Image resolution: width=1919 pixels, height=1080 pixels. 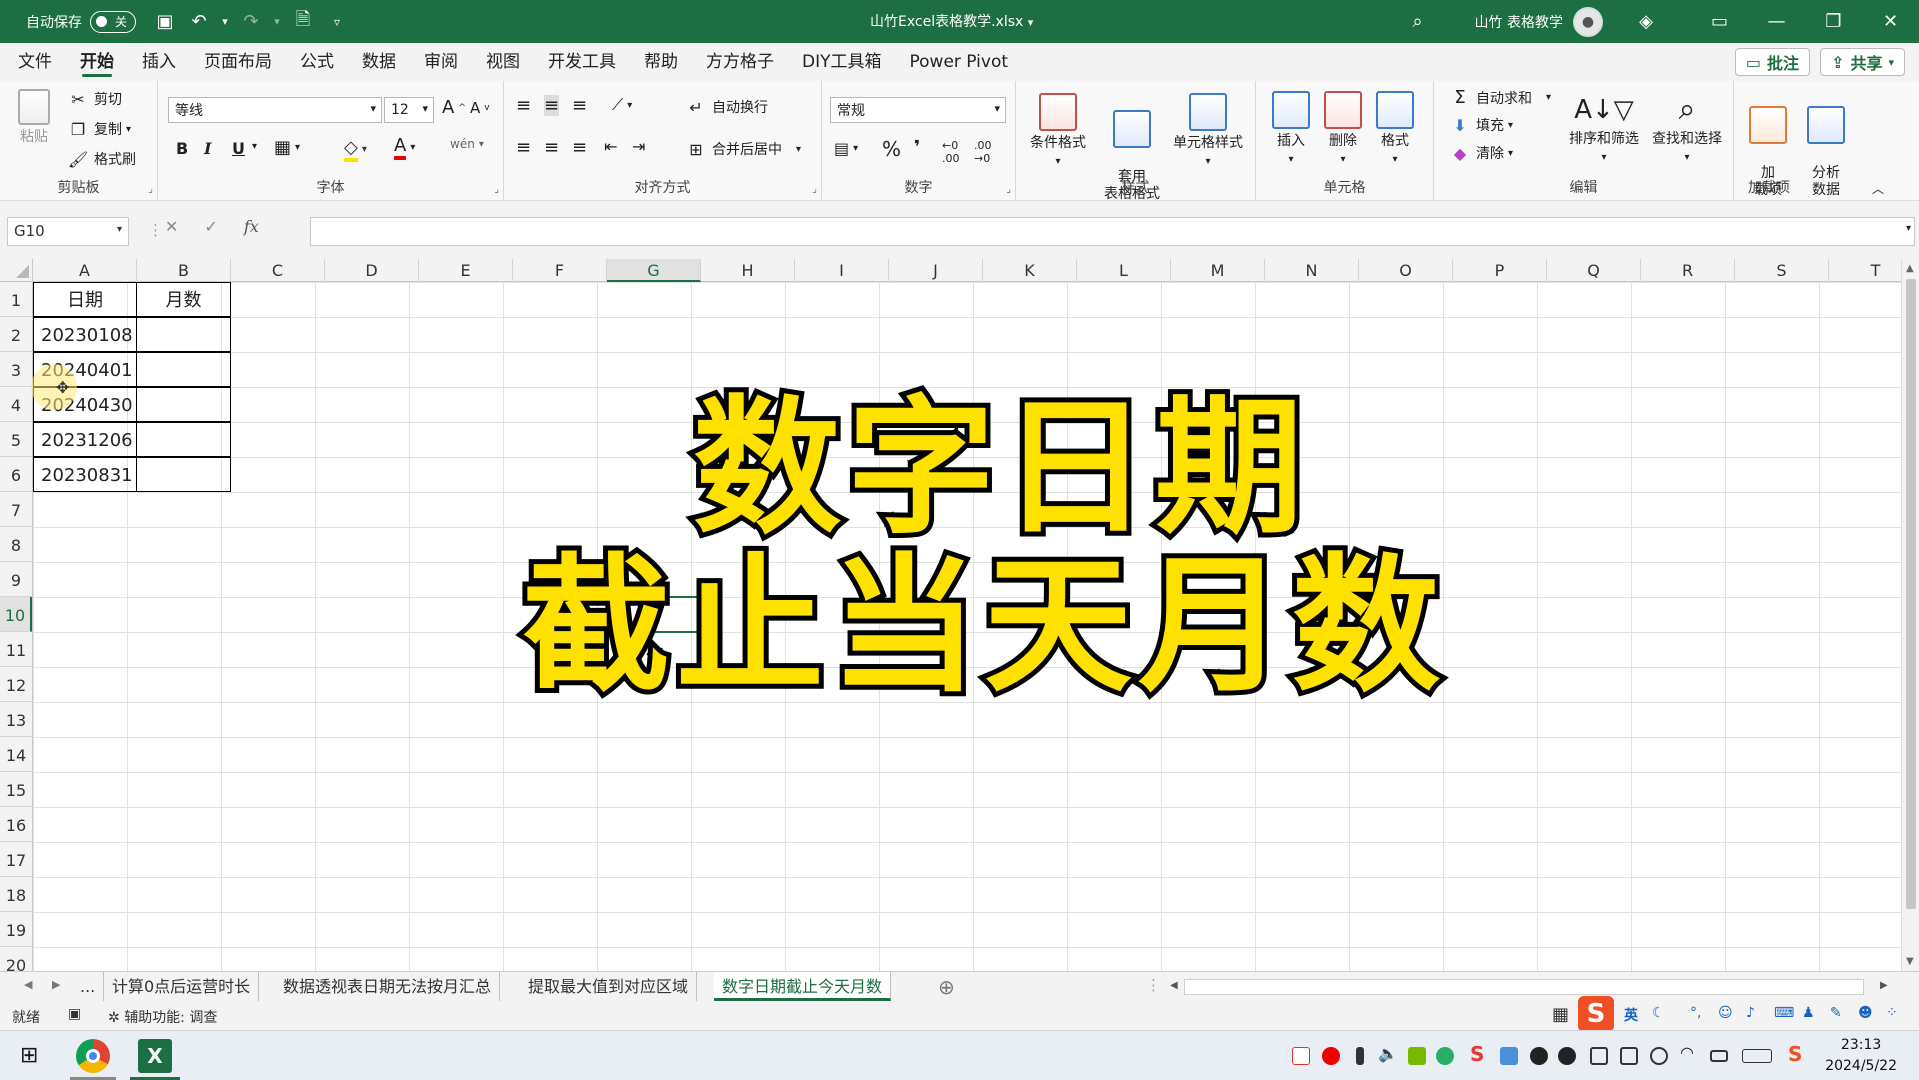 What do you see at coordinates (85, 299) in the screenshot?
I see `header-cell-date: 日期` at bounding box center [85, 299].